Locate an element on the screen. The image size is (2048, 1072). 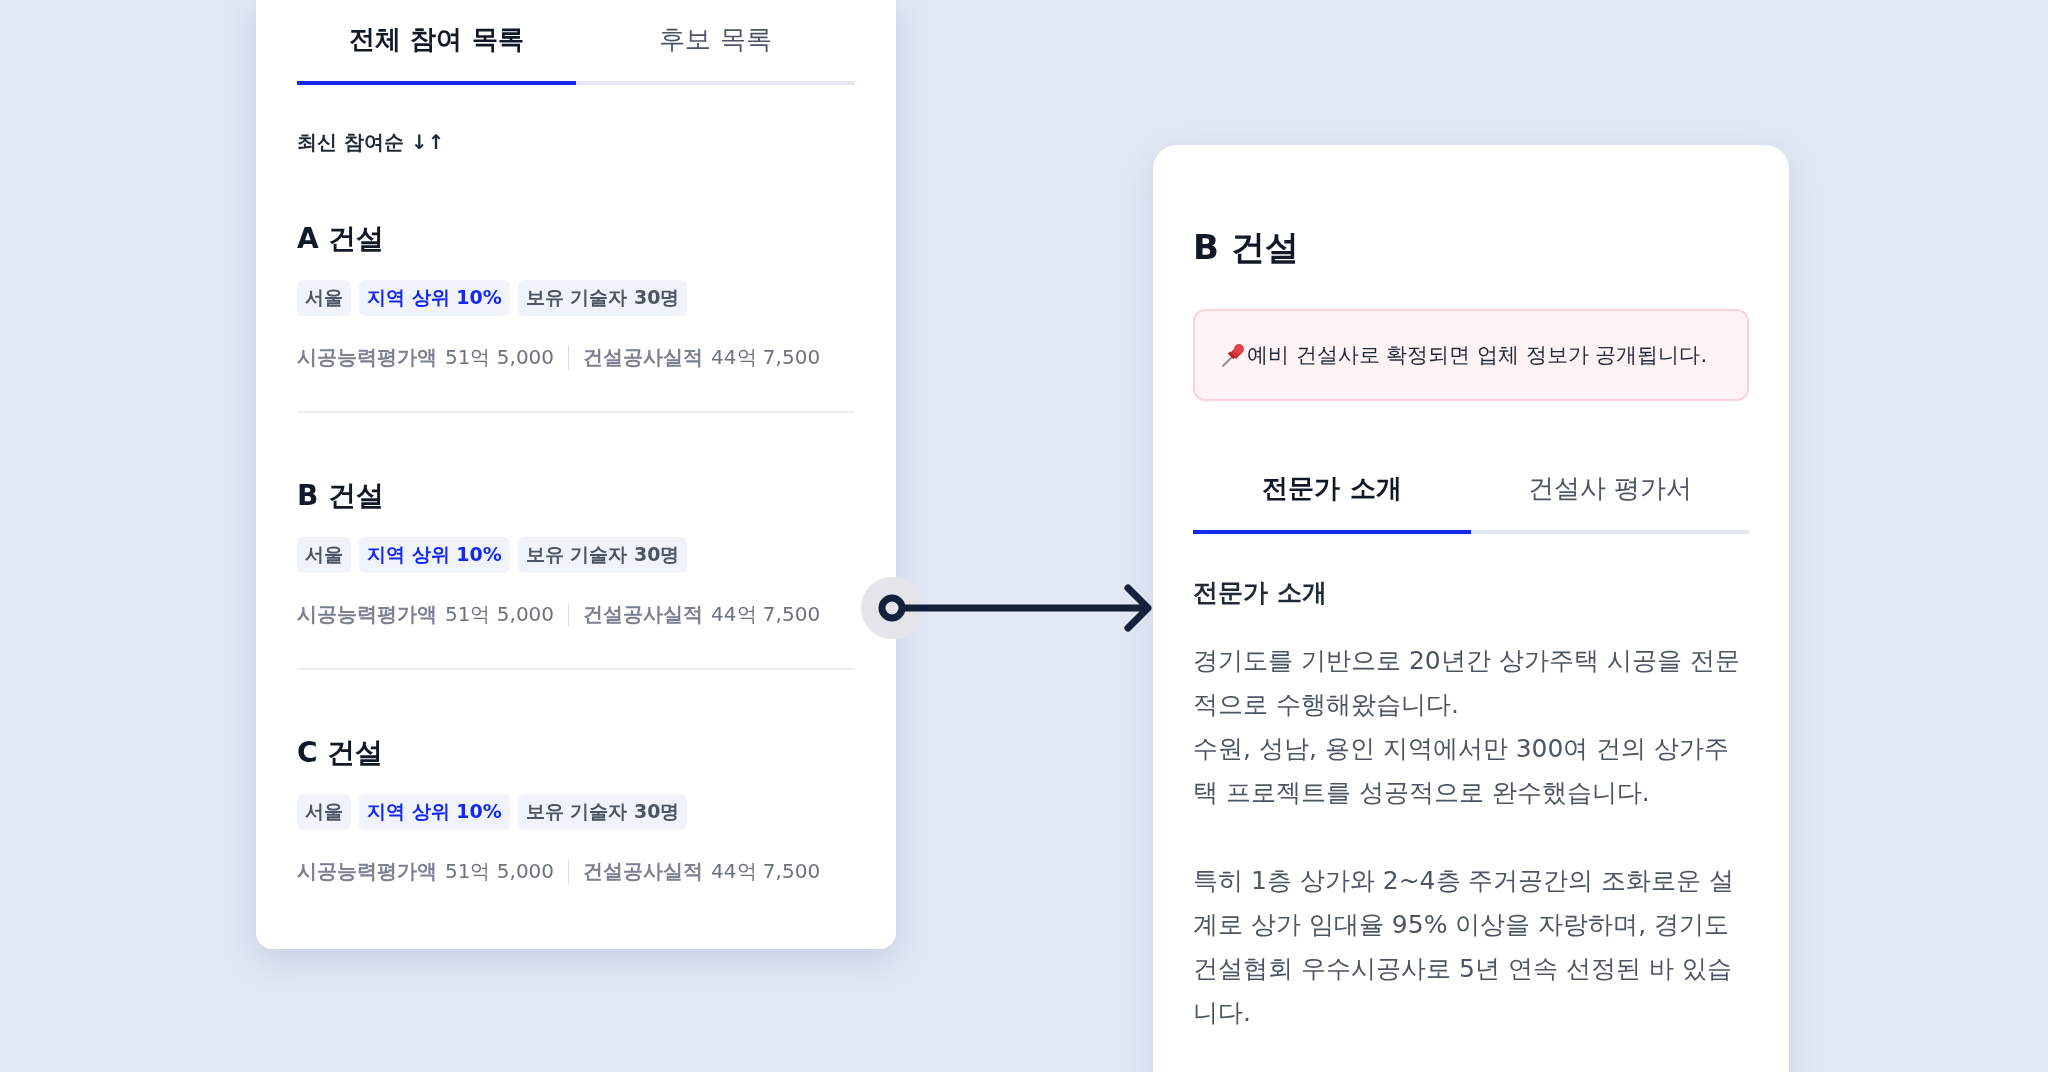
tab: 건설사 평가서 is located at coordinates (1610, 491).